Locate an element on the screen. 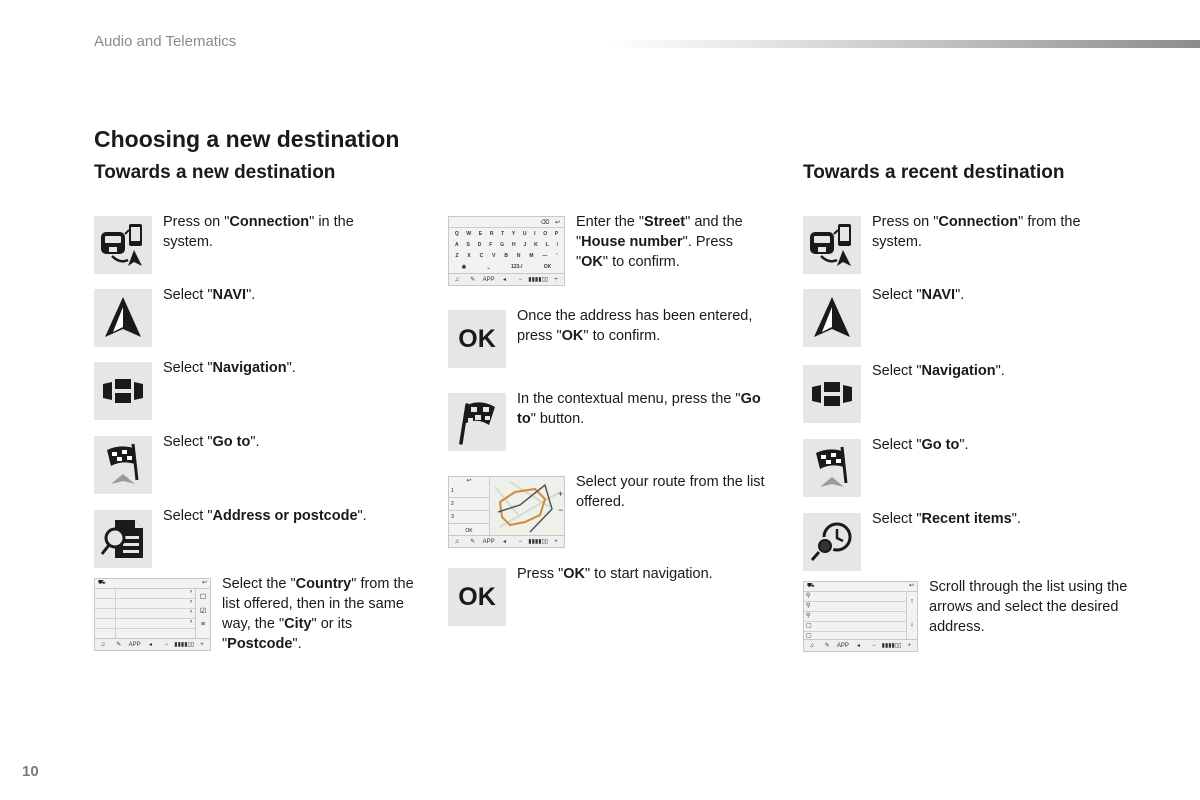  backspace-icon: ⌫ is located at coordinates (544, 222).